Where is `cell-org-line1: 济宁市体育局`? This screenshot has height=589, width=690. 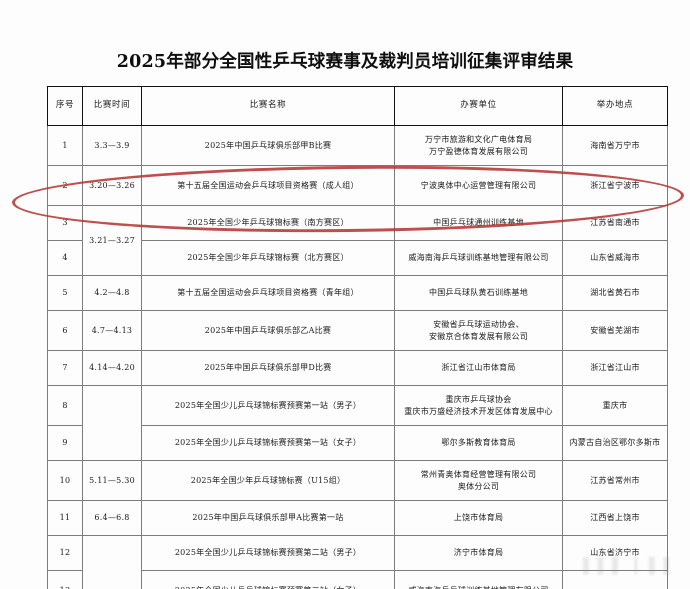
cell-org-line1: 济宁市体育局 is located at coordinates (478, 553).